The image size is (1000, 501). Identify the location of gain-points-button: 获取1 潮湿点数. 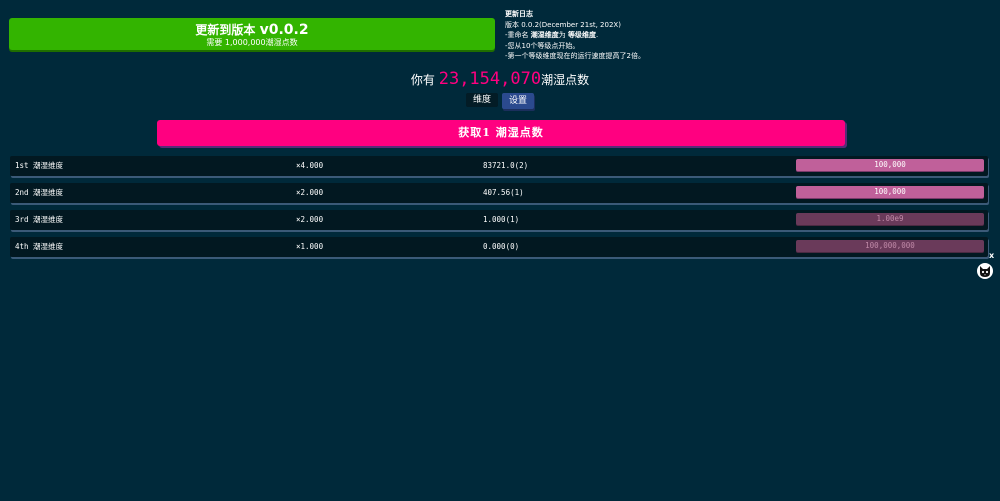
(501, 133).